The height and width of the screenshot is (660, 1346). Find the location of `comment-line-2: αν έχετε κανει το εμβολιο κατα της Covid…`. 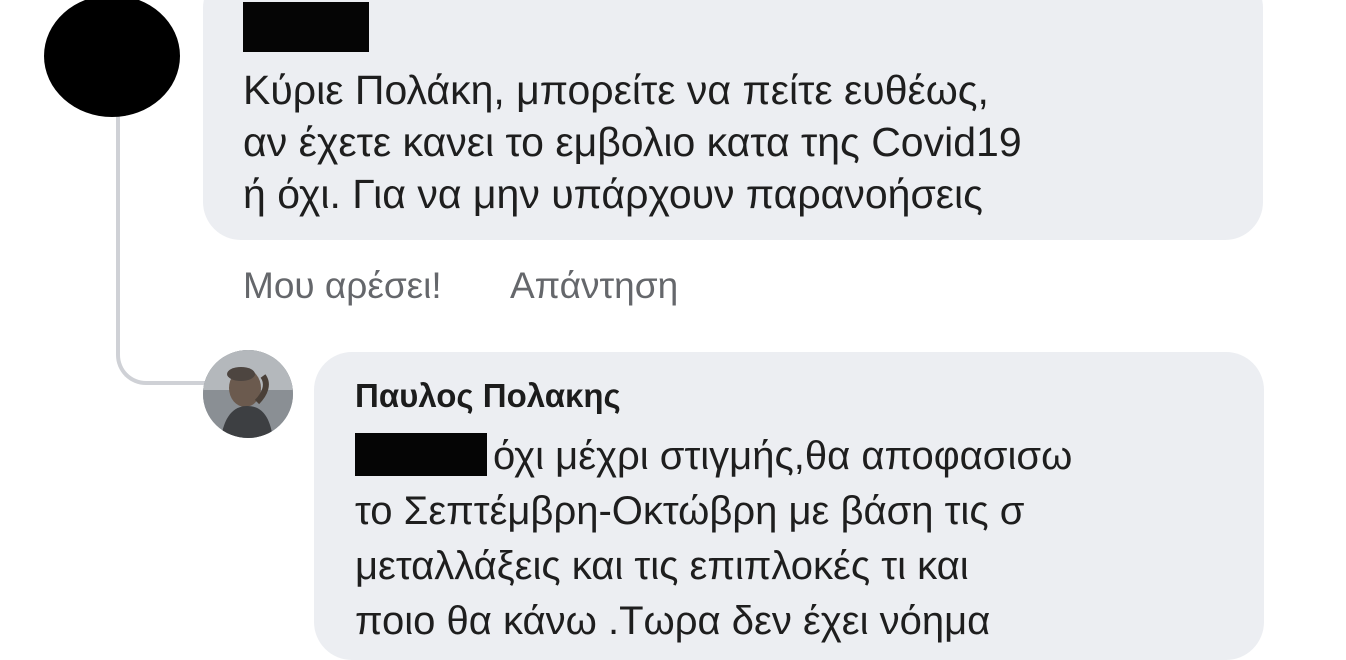

comment-line-2: αν έχετε κανει το εμβολιο κατα της Covid… is located at coordinates (632, 142).